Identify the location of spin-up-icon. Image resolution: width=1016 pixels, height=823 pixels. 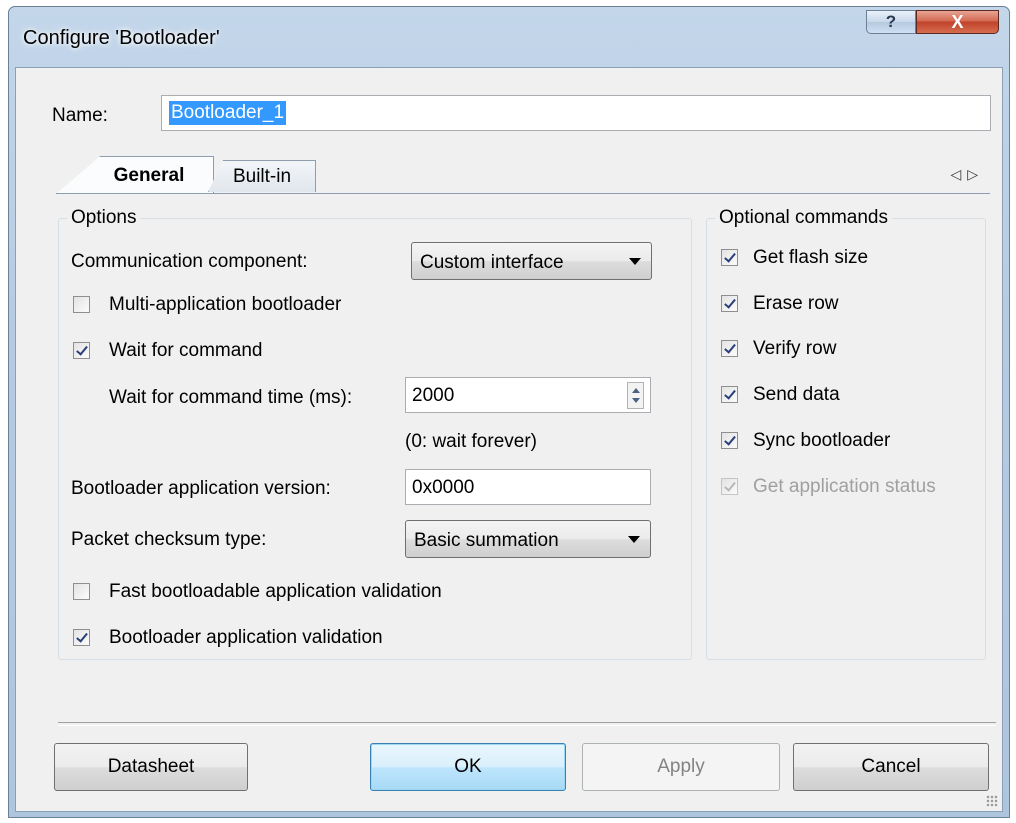
(636, 390).